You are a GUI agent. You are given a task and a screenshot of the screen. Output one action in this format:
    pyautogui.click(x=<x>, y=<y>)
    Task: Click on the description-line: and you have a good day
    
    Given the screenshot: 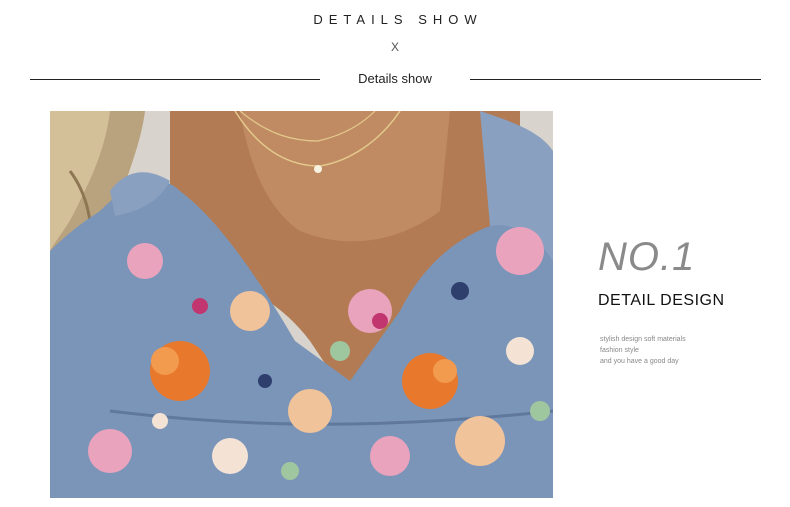 What is the action you would take?
    pyautogui.click(x=639, y=361)
    